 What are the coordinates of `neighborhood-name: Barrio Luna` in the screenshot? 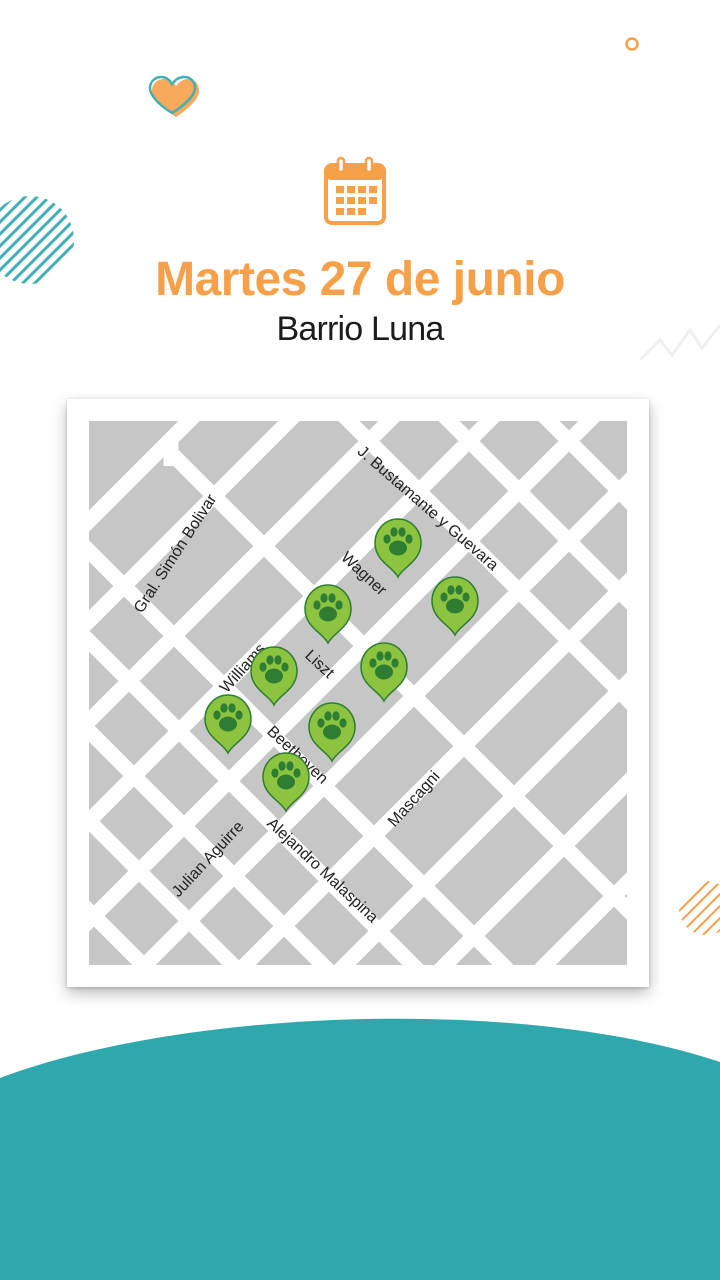 It's located at (360, 329).